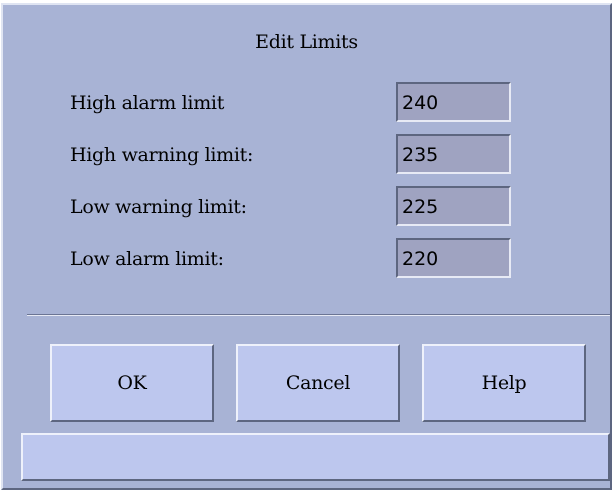  I want to click on cancel-button: Cancel, so click(318, 383).